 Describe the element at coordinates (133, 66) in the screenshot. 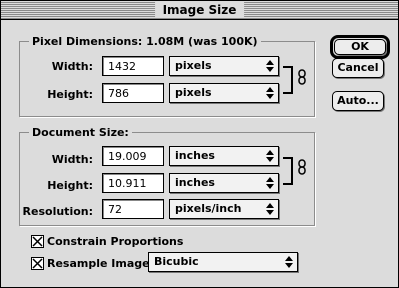

I see `pixel-width-input: 1432` at that location.